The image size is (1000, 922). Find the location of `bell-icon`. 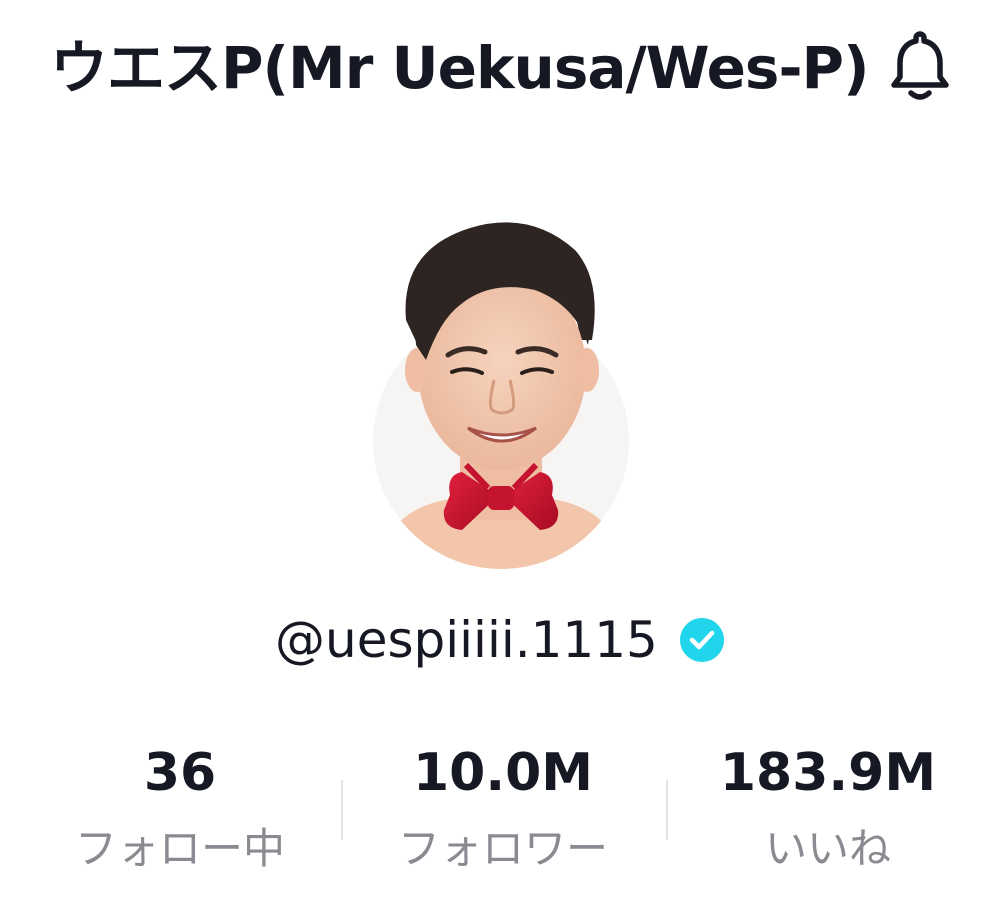

bell-icon is located at coordinates (920, 66).